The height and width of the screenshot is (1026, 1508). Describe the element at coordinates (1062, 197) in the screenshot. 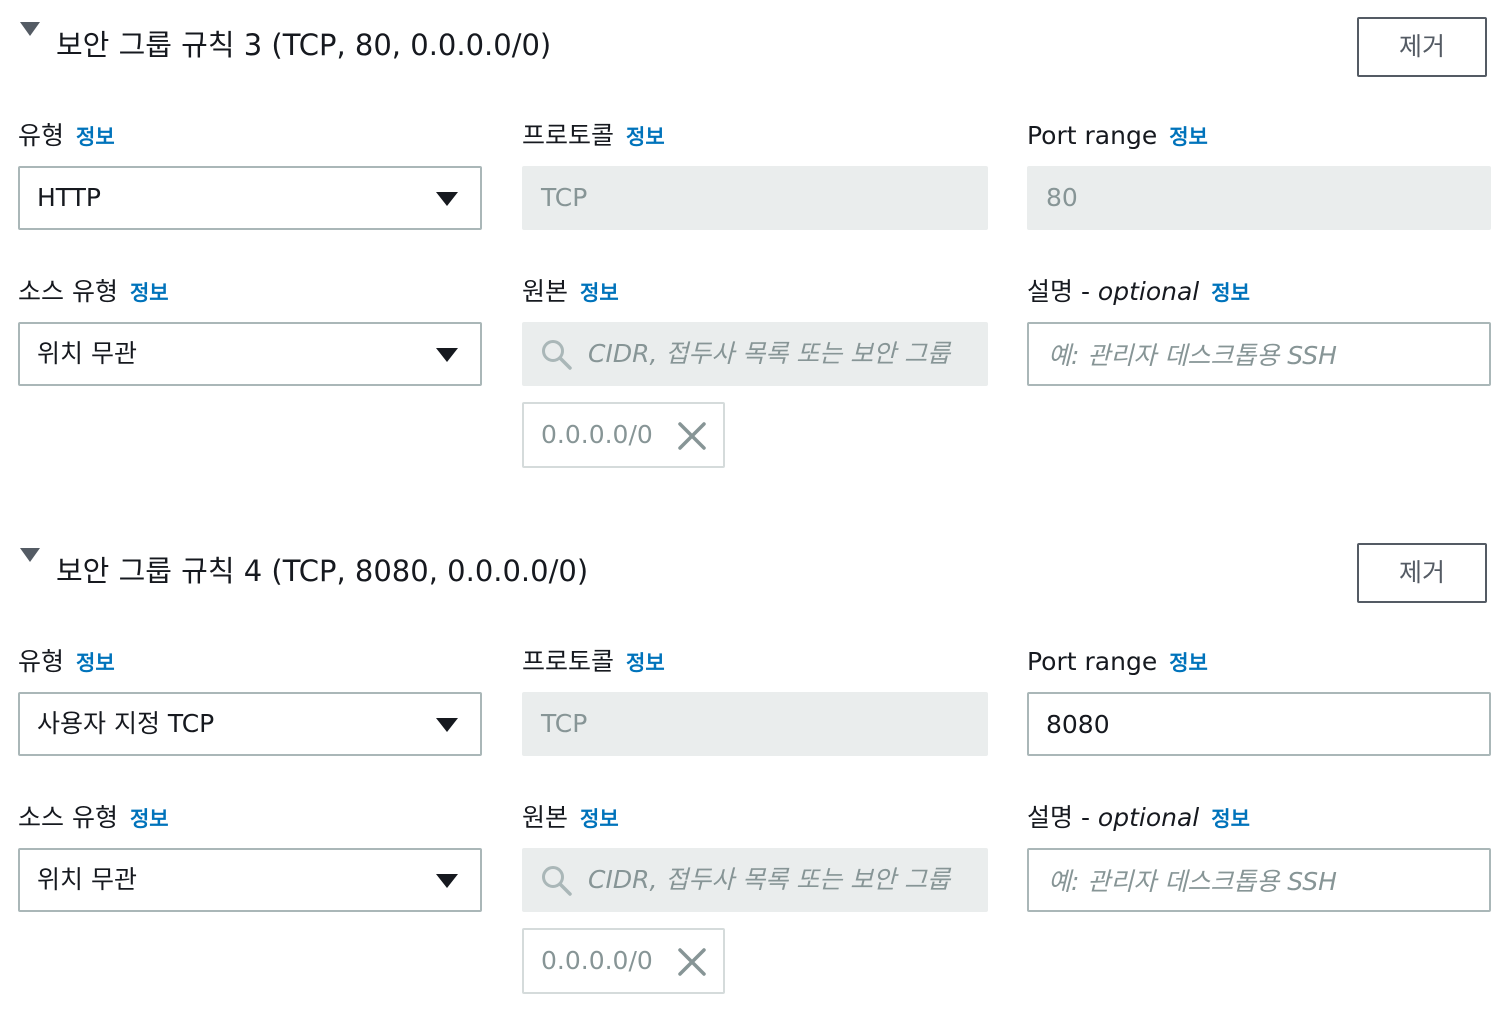

I see `port-range-value: 80` at that location.